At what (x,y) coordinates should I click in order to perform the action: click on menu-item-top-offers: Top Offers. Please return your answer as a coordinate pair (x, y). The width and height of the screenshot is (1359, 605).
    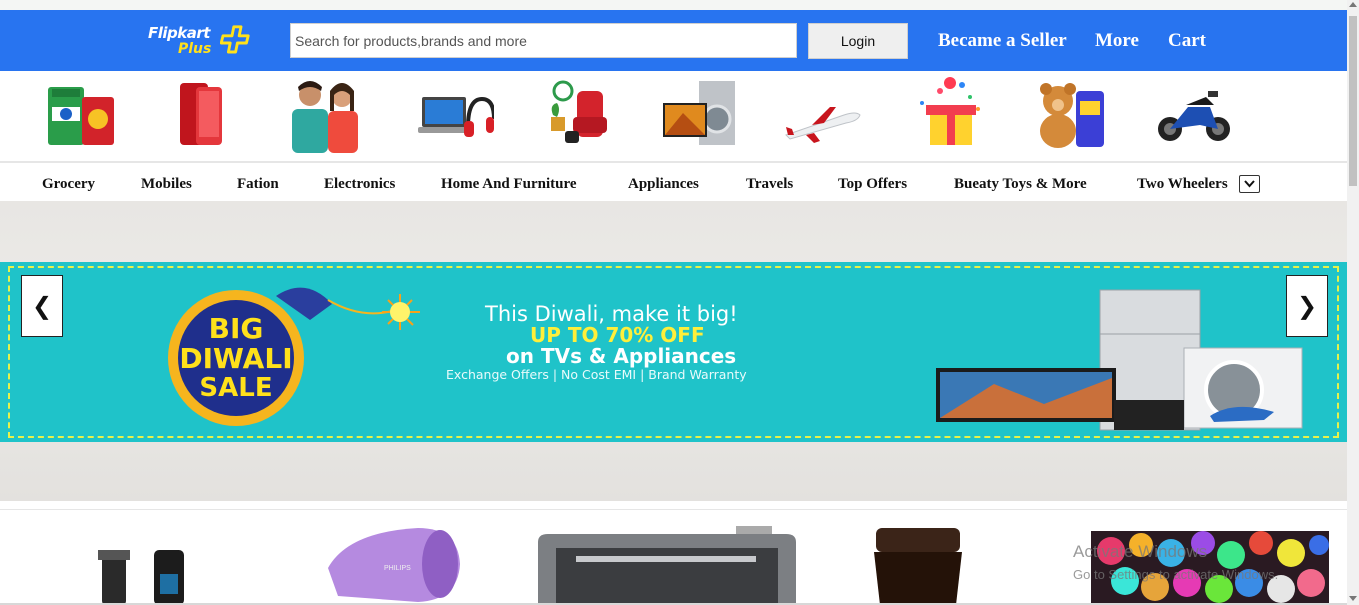
    Looking at the image, I should click on (872, 184).